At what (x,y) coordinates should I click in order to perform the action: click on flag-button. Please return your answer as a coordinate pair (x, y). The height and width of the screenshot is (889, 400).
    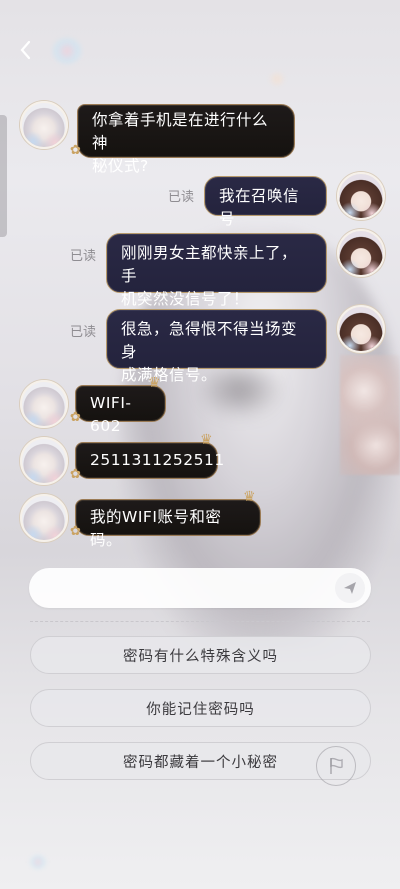
    Looking at the image, I should click on (336, 766).